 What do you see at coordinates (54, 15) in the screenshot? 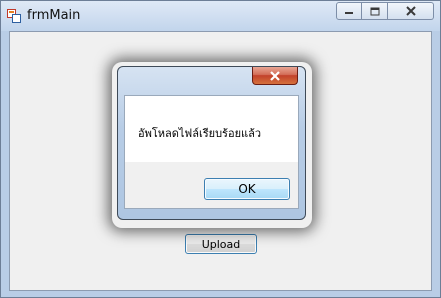
I see `window-title: frmMain` at bounding box center [54, 15].